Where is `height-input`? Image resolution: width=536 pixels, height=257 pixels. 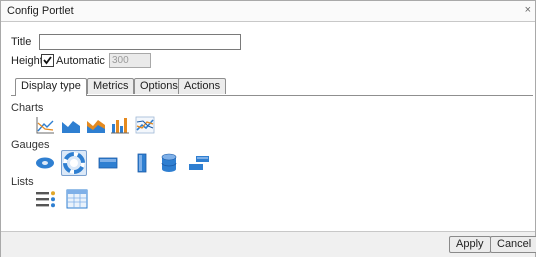 height-input is located at coordinates (130, 60).